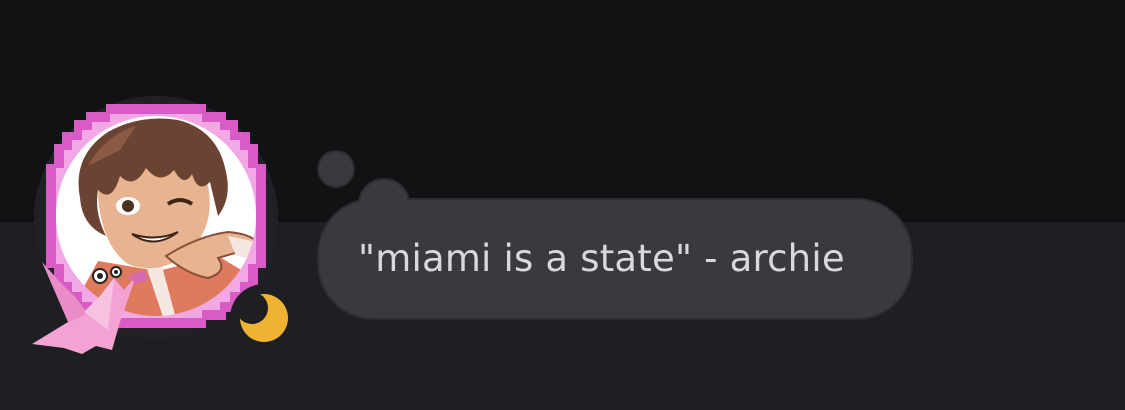  What do you see at coordinates (264, 318) in the screenshot?
I see `status-indicator` at bounding box center [264, 318].